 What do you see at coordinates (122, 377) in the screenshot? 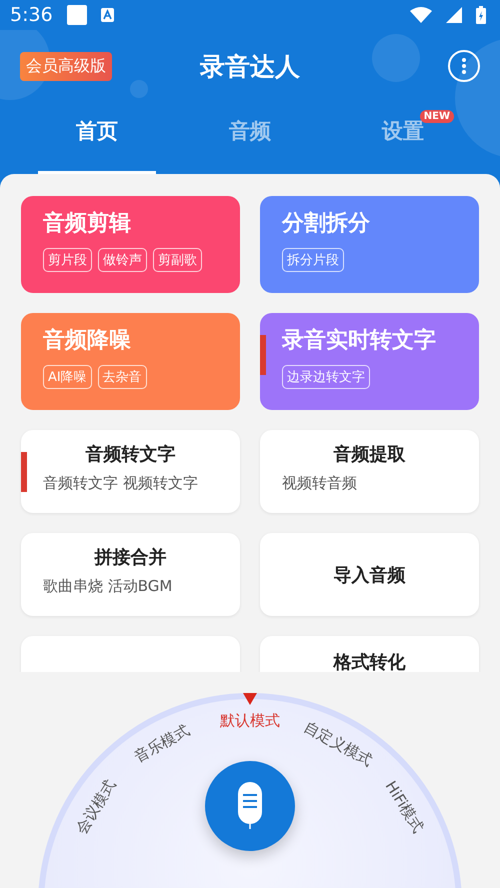
I see `card-tag: 去杂音` at bounding box center [122, 377].